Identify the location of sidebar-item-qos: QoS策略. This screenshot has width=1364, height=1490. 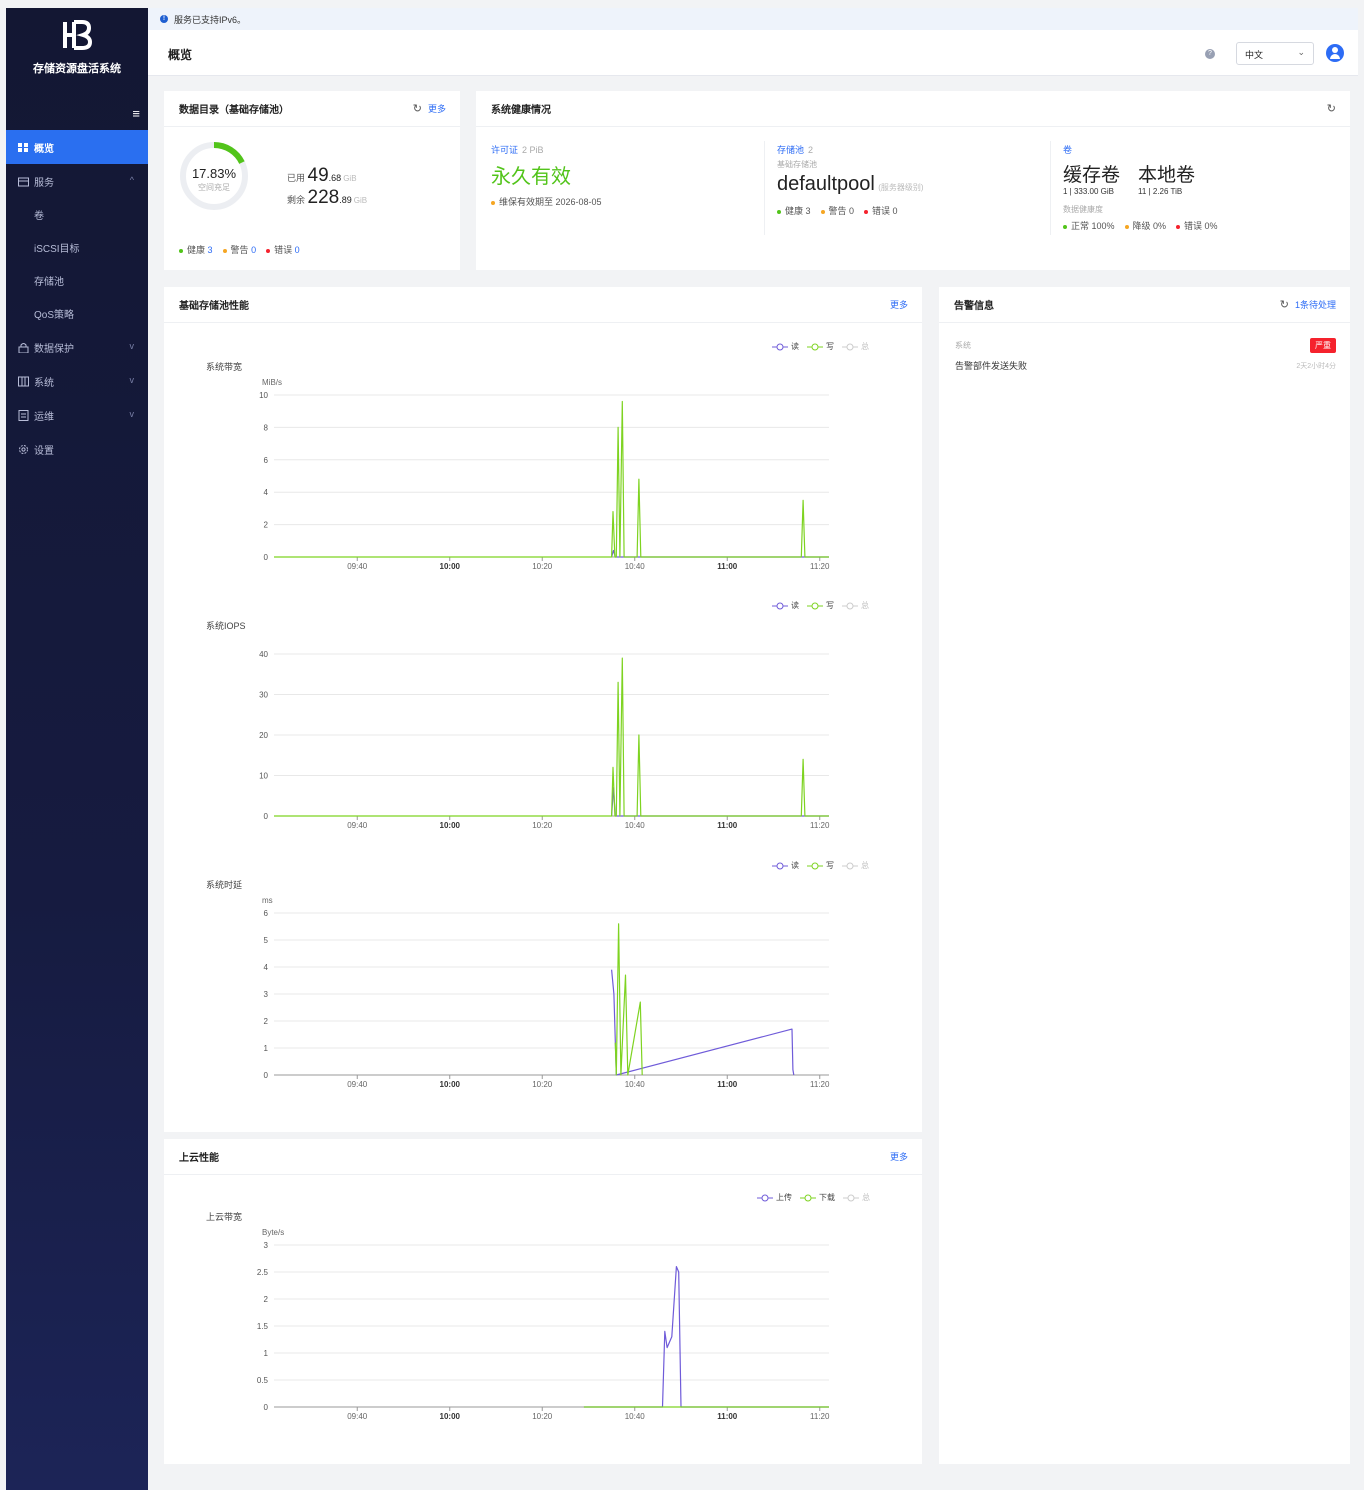
(77, 313).